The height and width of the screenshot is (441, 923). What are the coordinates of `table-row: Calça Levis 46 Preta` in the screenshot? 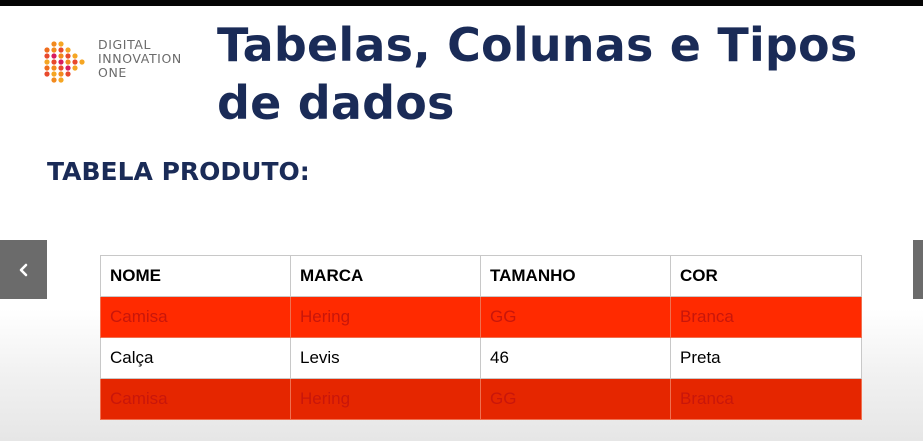 It's located at (481, 358).